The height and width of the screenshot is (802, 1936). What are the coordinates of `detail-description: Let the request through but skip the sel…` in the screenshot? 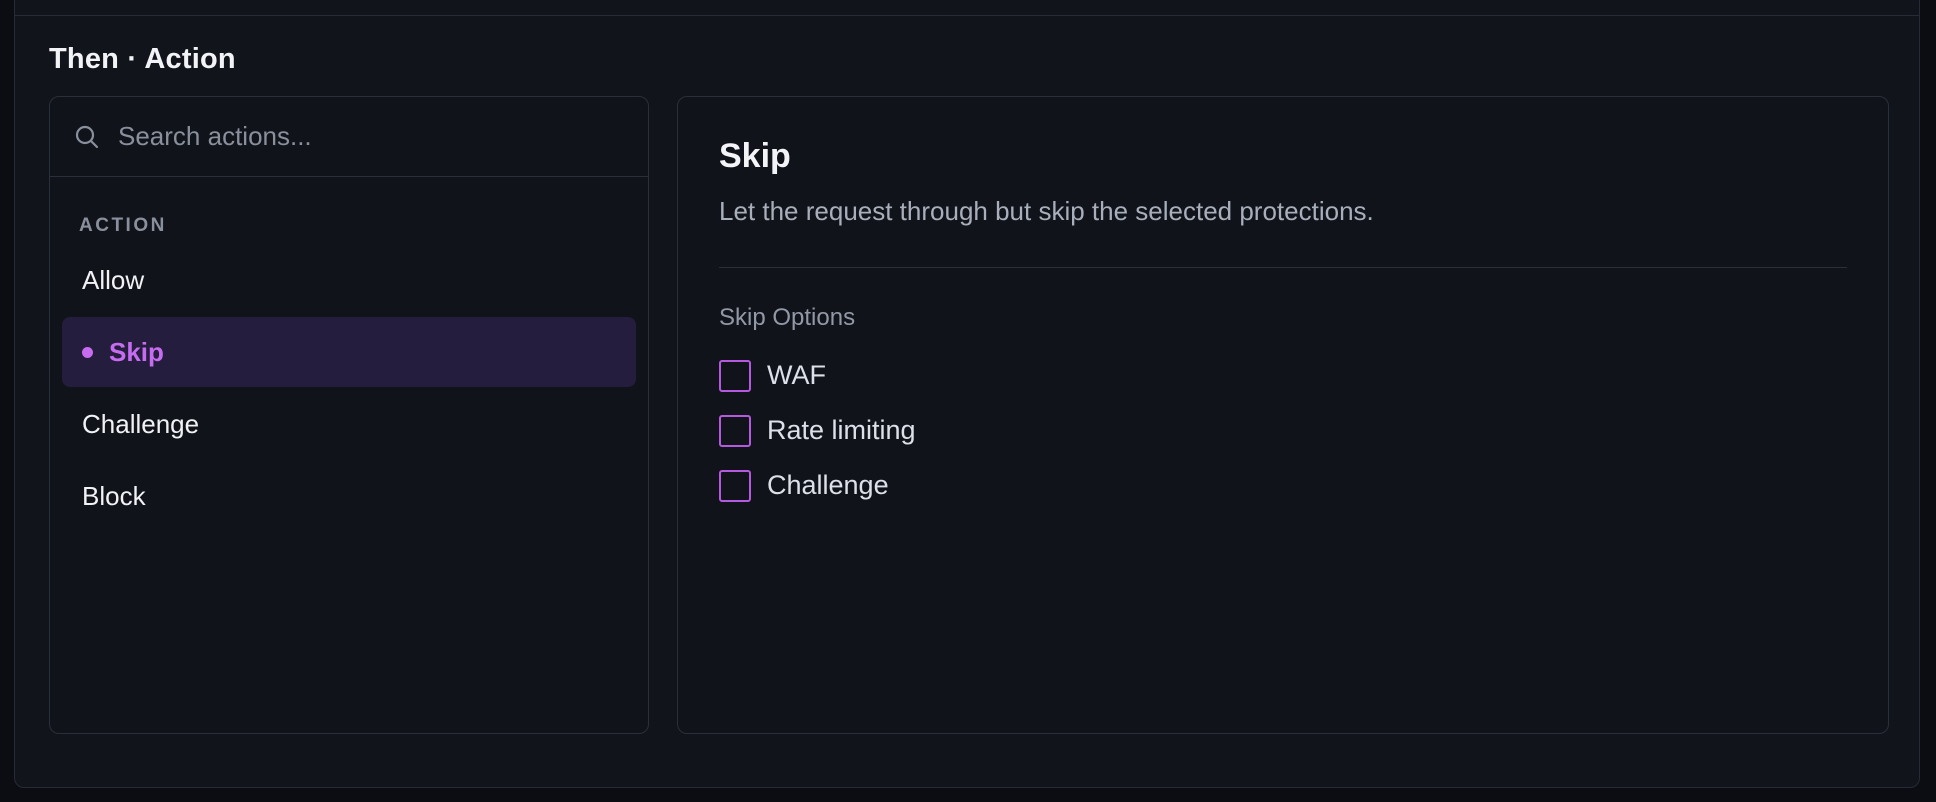 It's located at (1046, 211).